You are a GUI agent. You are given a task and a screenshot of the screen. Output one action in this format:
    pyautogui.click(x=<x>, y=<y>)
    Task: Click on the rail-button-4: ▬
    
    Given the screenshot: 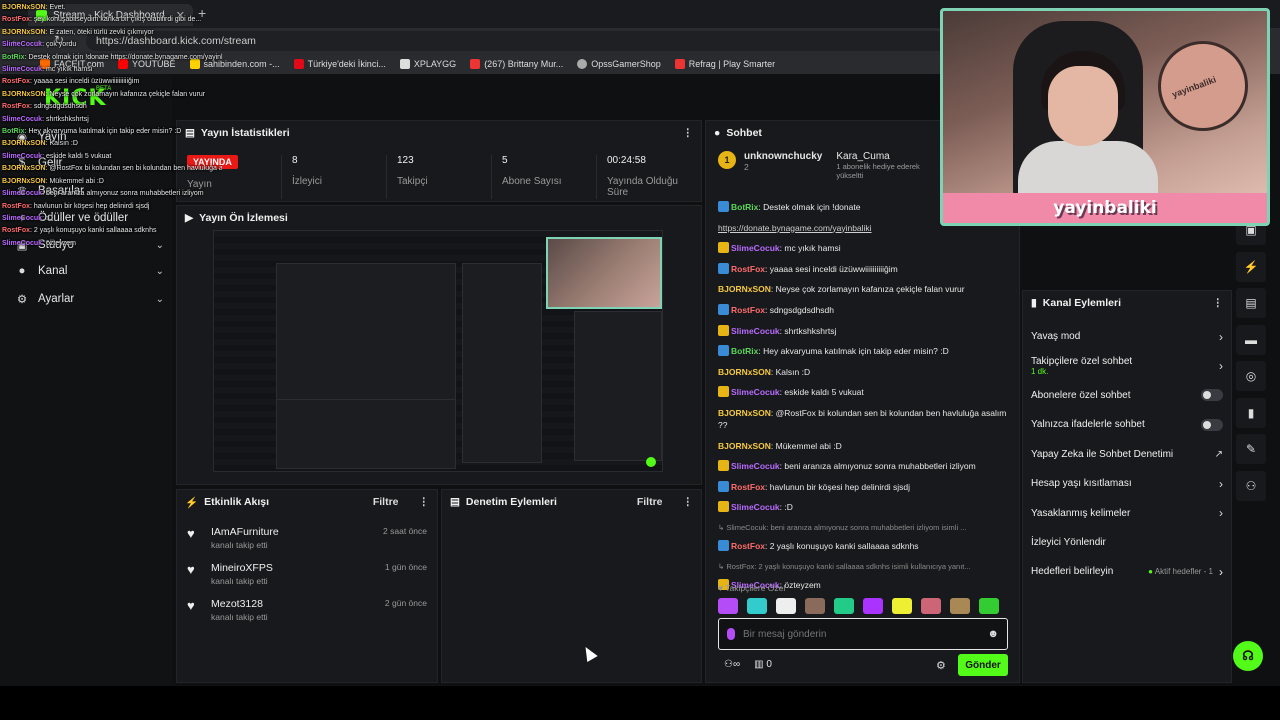 What is the action you would take?
    pyautogui.click(x=1251, y=339)
    